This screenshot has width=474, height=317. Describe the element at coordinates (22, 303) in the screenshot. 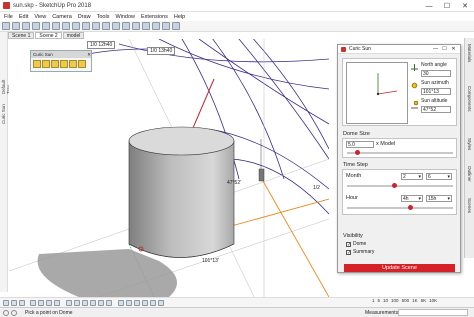

I see `user-icon` at that location.